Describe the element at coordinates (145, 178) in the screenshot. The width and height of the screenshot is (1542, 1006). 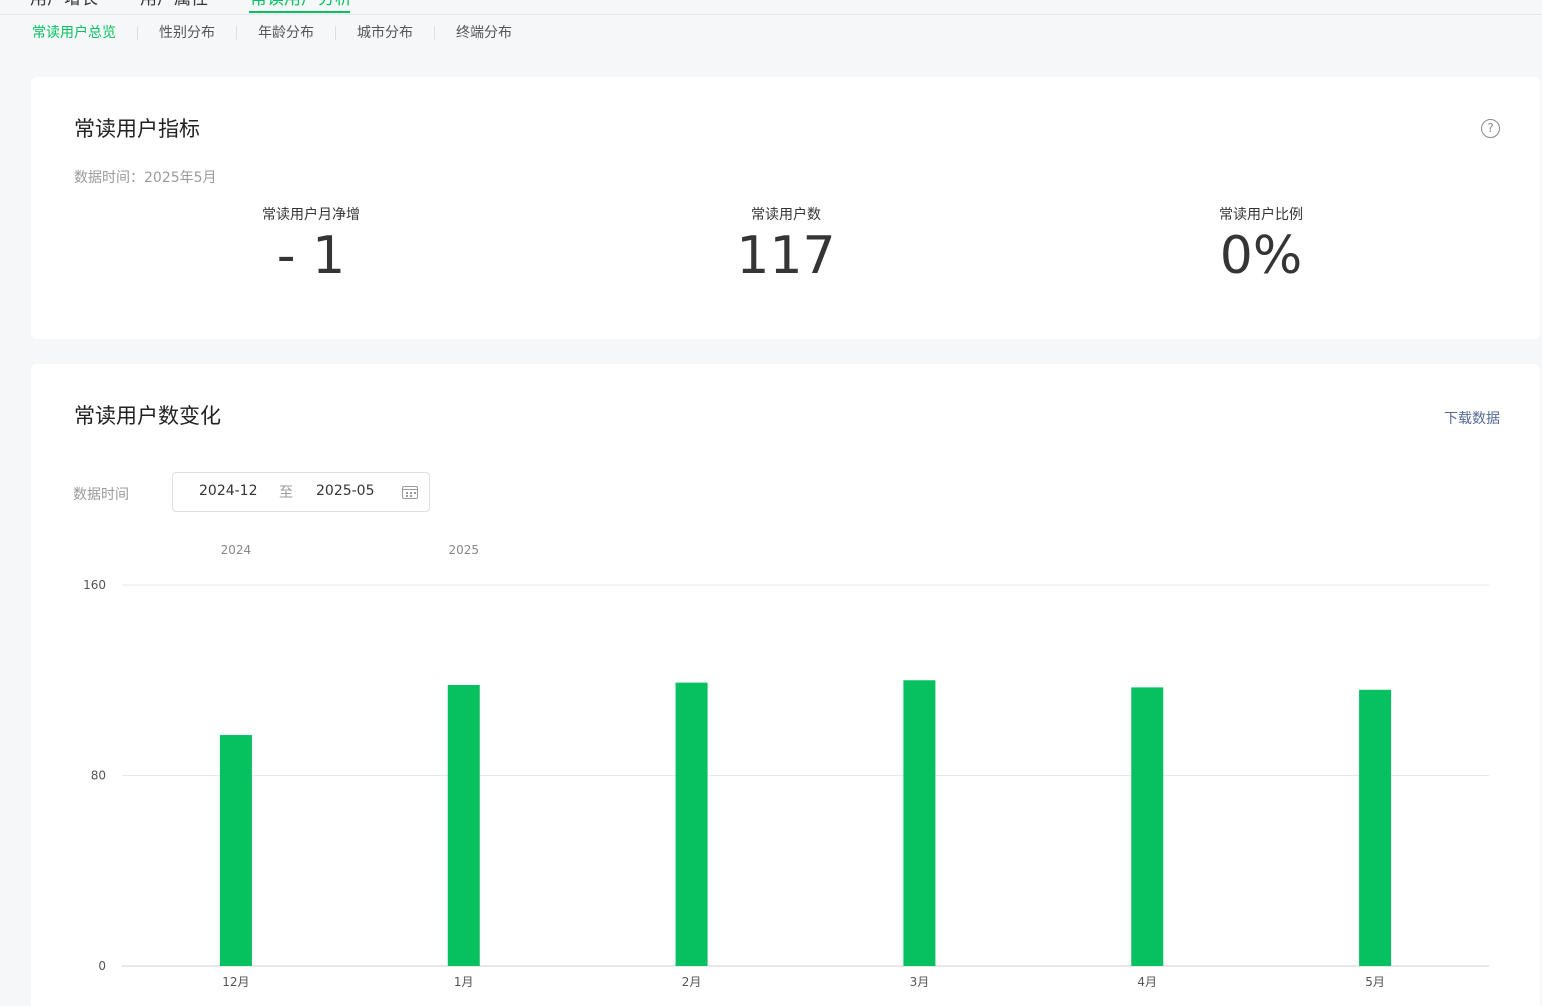
I see `data-time-label: 数据时间：2025年5月` at that location.